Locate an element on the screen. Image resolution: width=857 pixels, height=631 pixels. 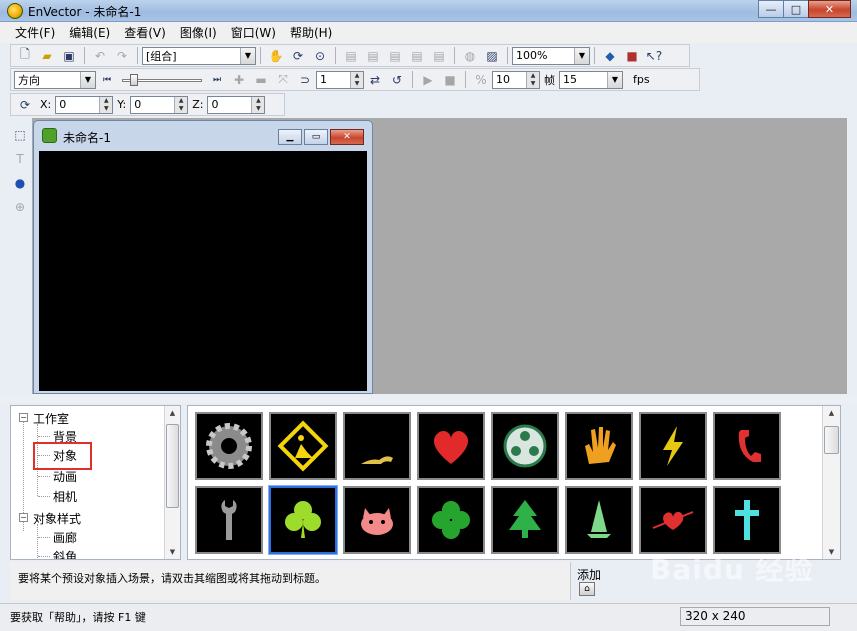
doc-close-button: ✕ is located at coordinates (347, 137).